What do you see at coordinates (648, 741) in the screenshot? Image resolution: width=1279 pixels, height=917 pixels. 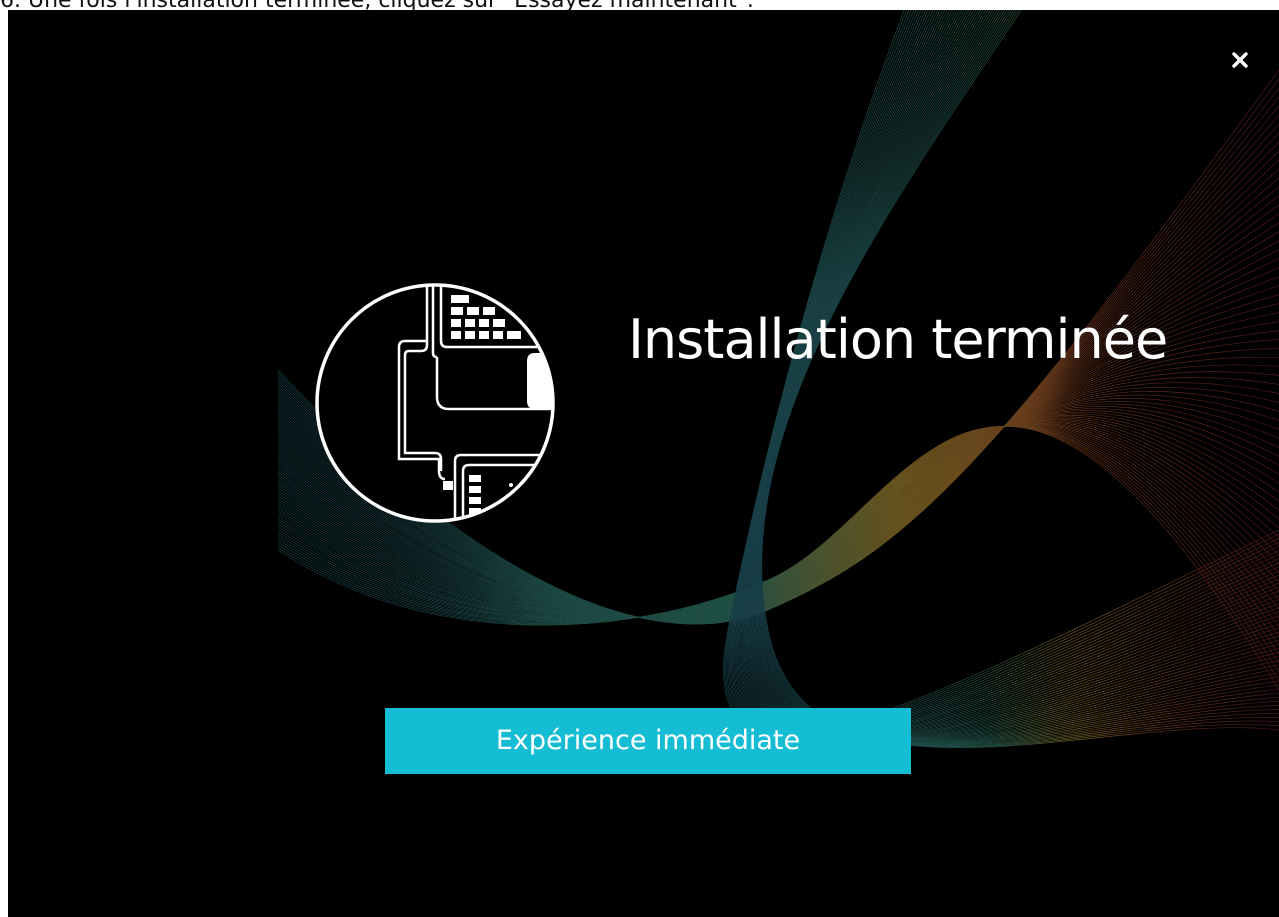 I see `experience-now-button: Expérience immédiate` at bounding box center [648, 741].